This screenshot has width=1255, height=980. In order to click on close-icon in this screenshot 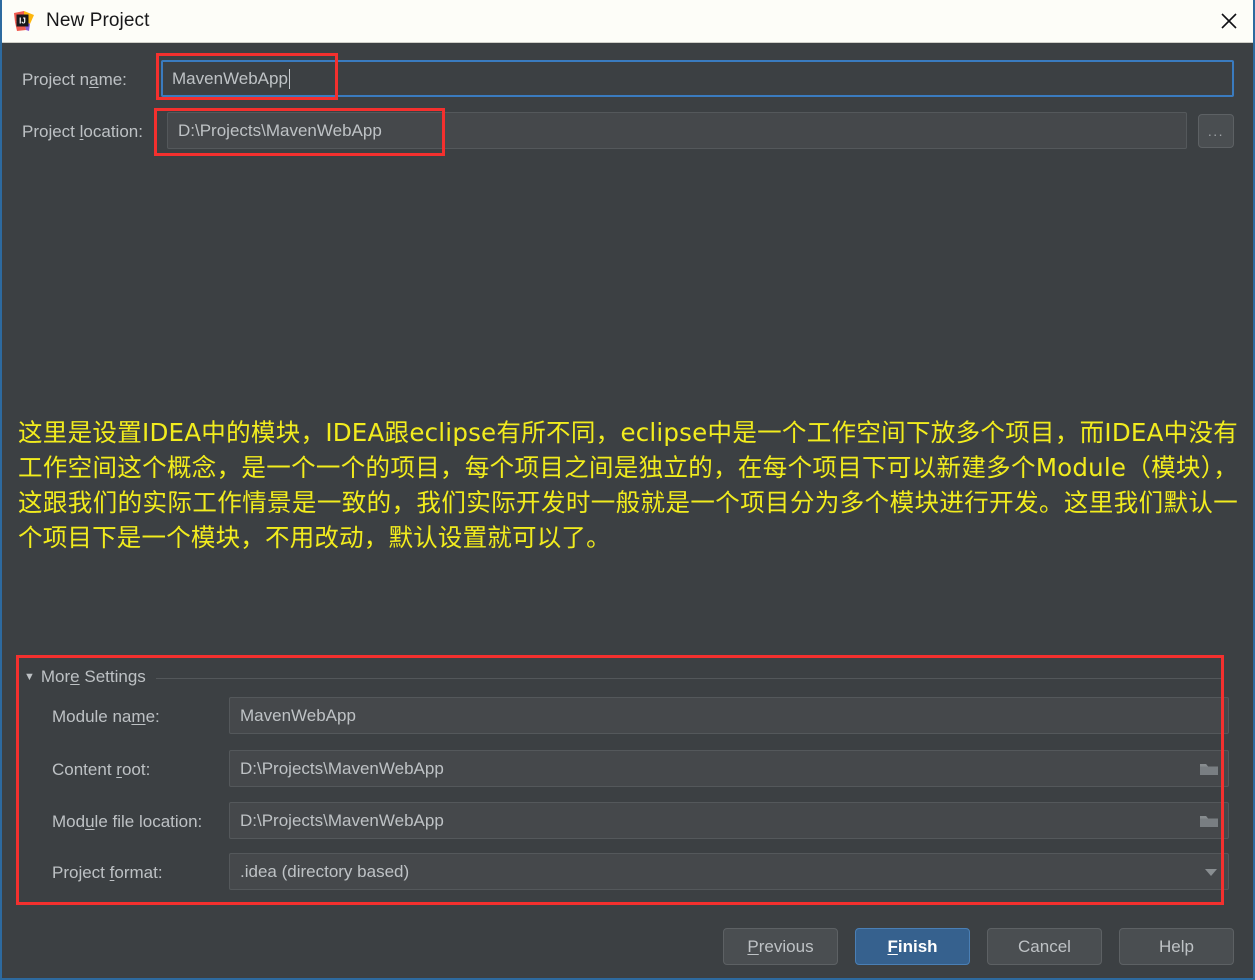, I will do `click(1227, 21)`.